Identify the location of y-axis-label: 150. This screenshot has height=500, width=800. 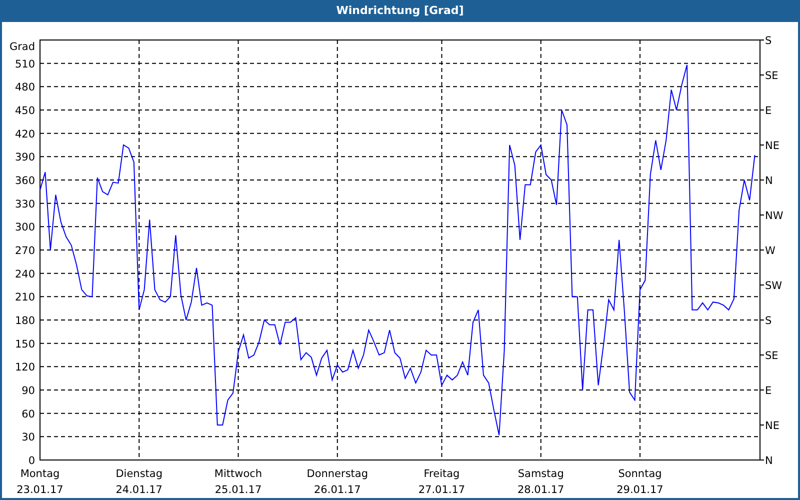
(24, 344).